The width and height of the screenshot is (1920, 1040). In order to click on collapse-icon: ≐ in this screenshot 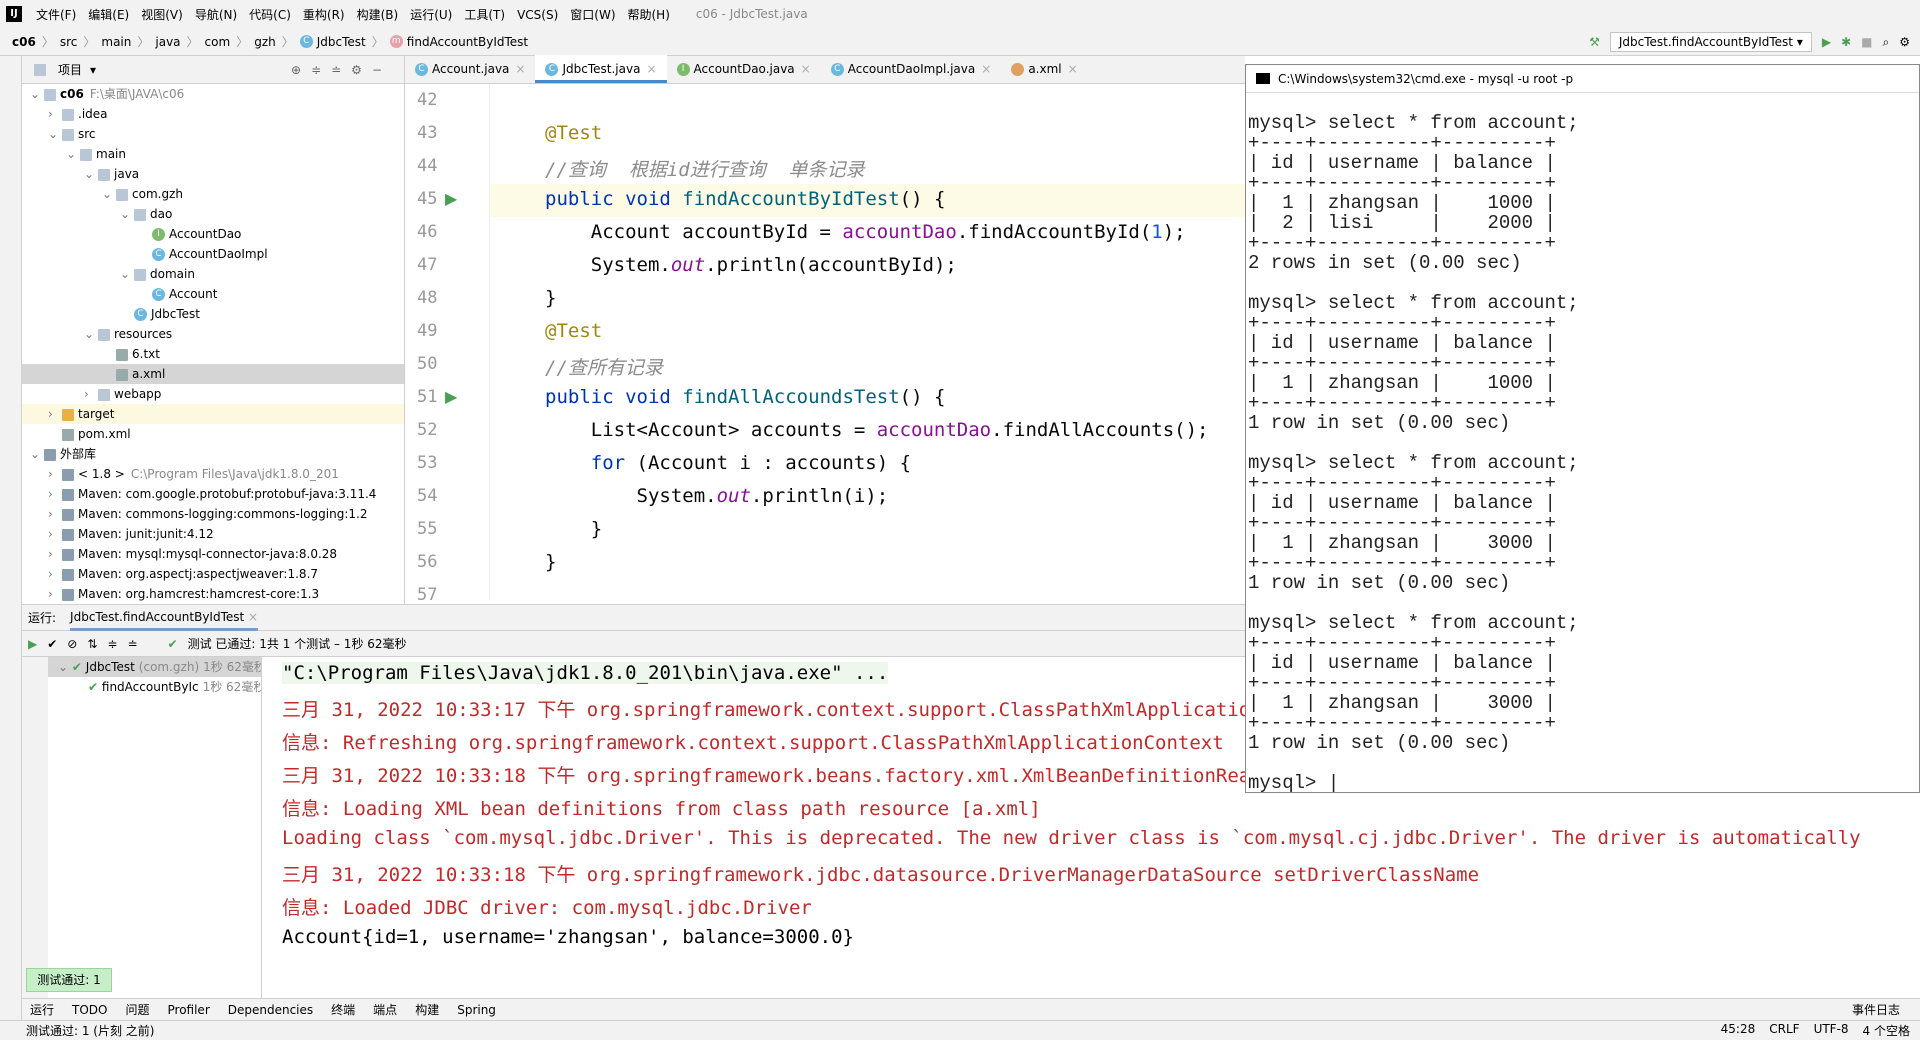, I will do `click(132, 644)`.